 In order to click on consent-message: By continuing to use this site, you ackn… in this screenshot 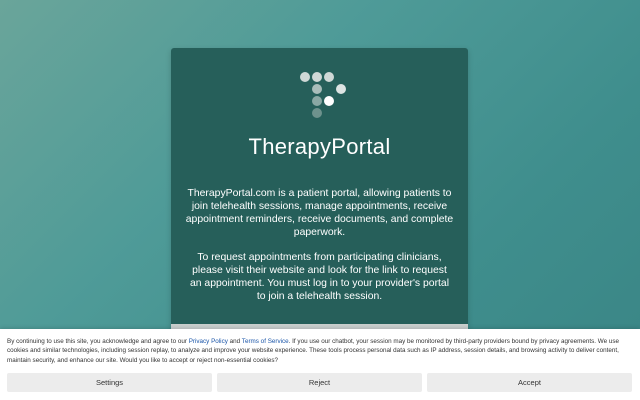, I will do `click(320, 351)`.